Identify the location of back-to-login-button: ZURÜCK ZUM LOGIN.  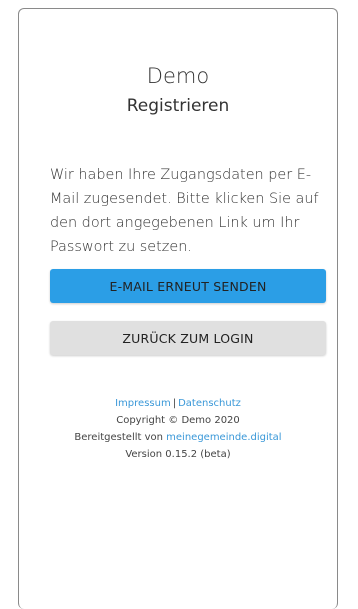
(188, 338).